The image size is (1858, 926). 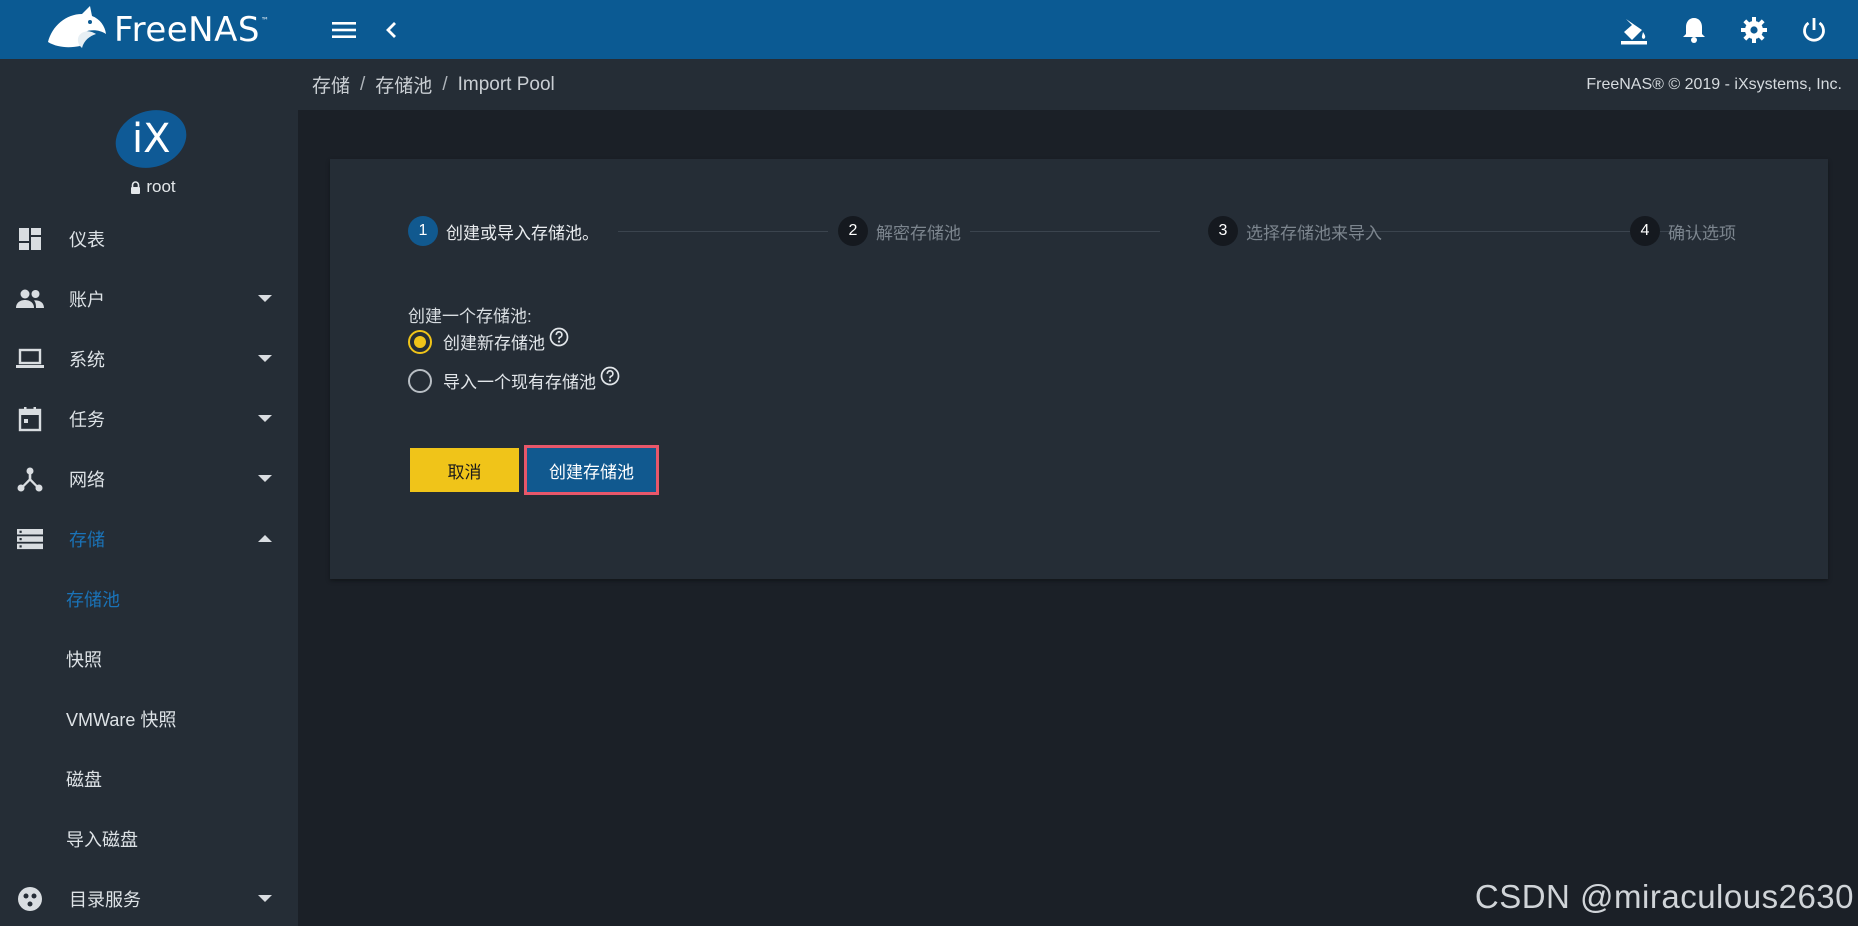 What do you see at coordinates (30, 239) in the screenshot?
I see `dashboard-icon` at bounding box center [30, 239].